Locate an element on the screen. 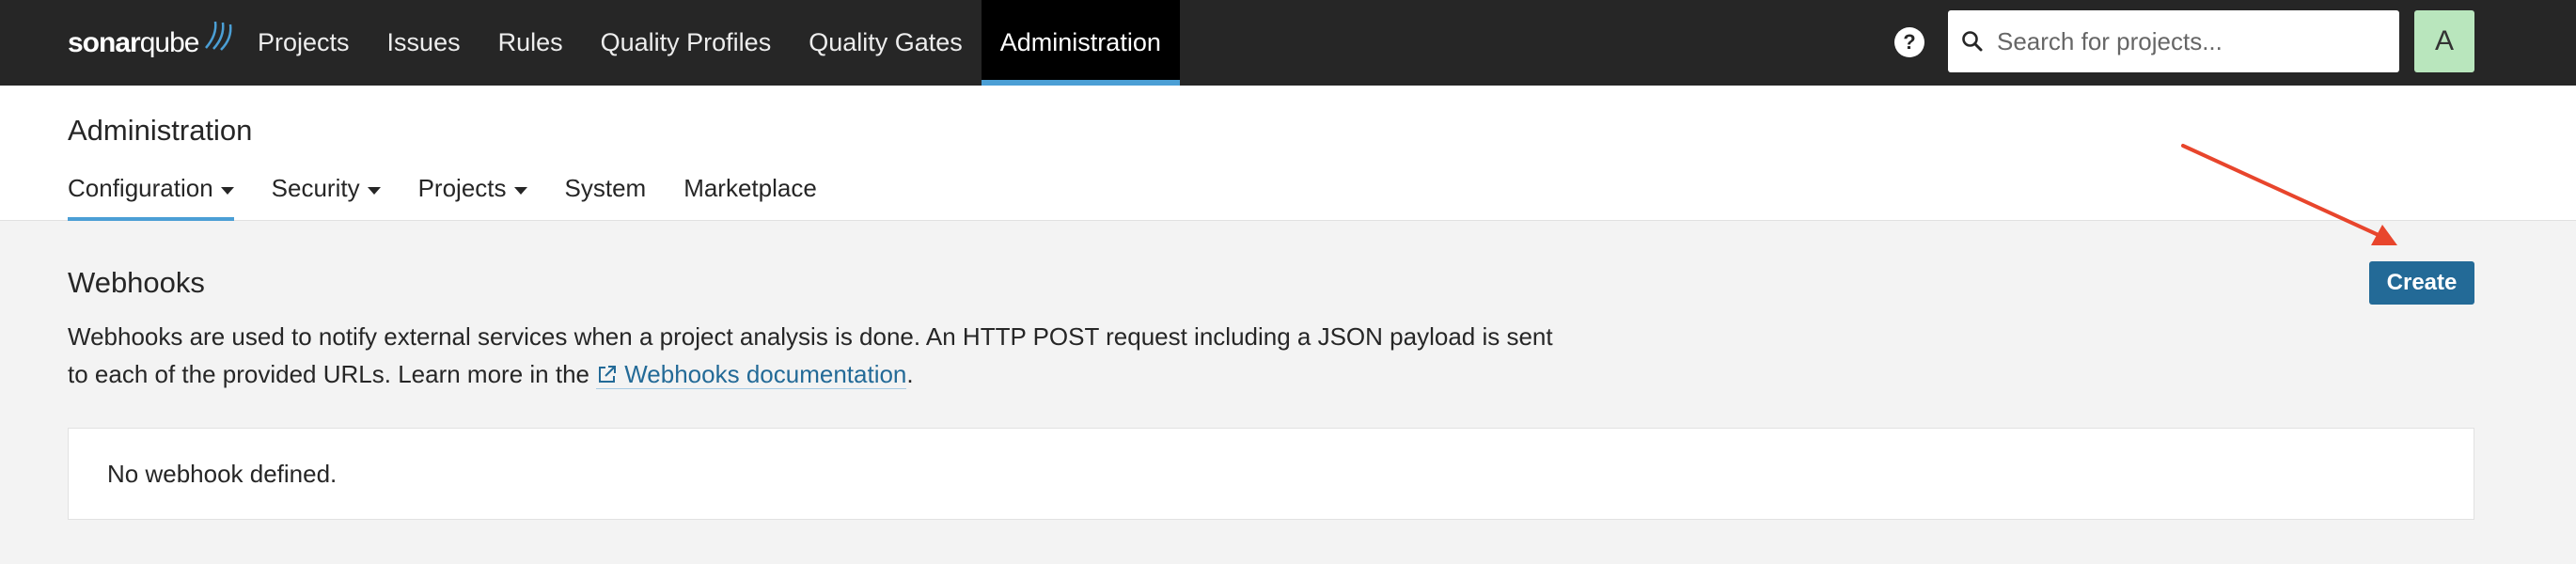  project-search is located at coordinates (2173, 41).